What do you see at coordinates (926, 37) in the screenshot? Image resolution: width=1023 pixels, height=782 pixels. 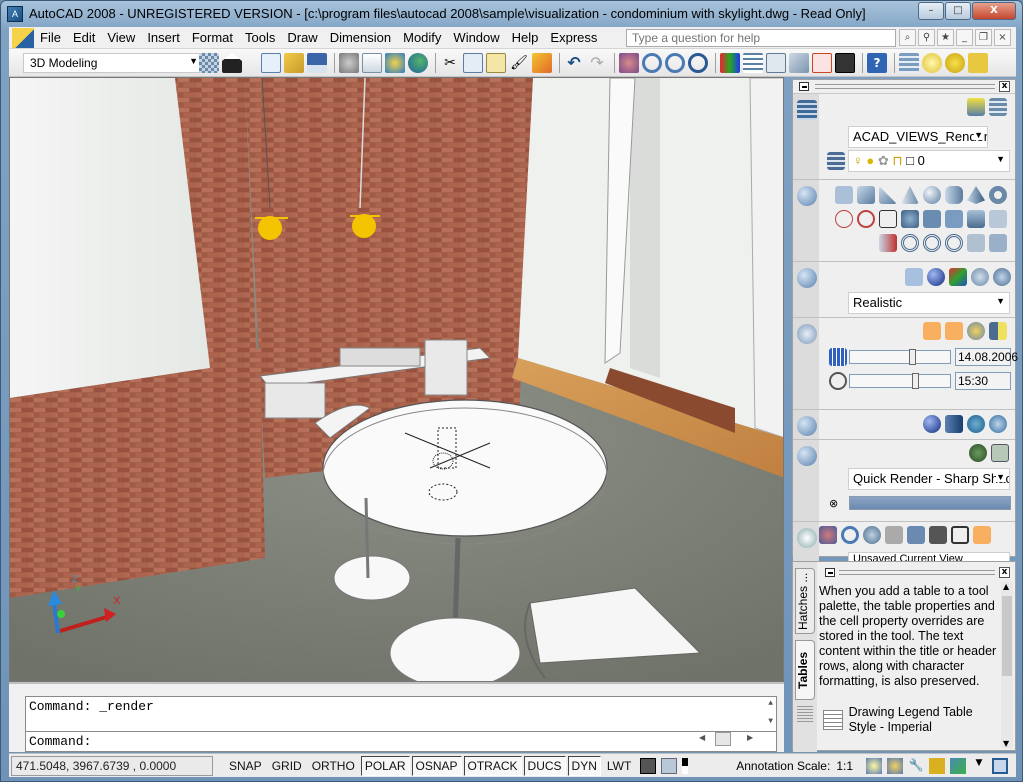 I see `communication-center-icon: ⚲` at bounding box center [926, 37].